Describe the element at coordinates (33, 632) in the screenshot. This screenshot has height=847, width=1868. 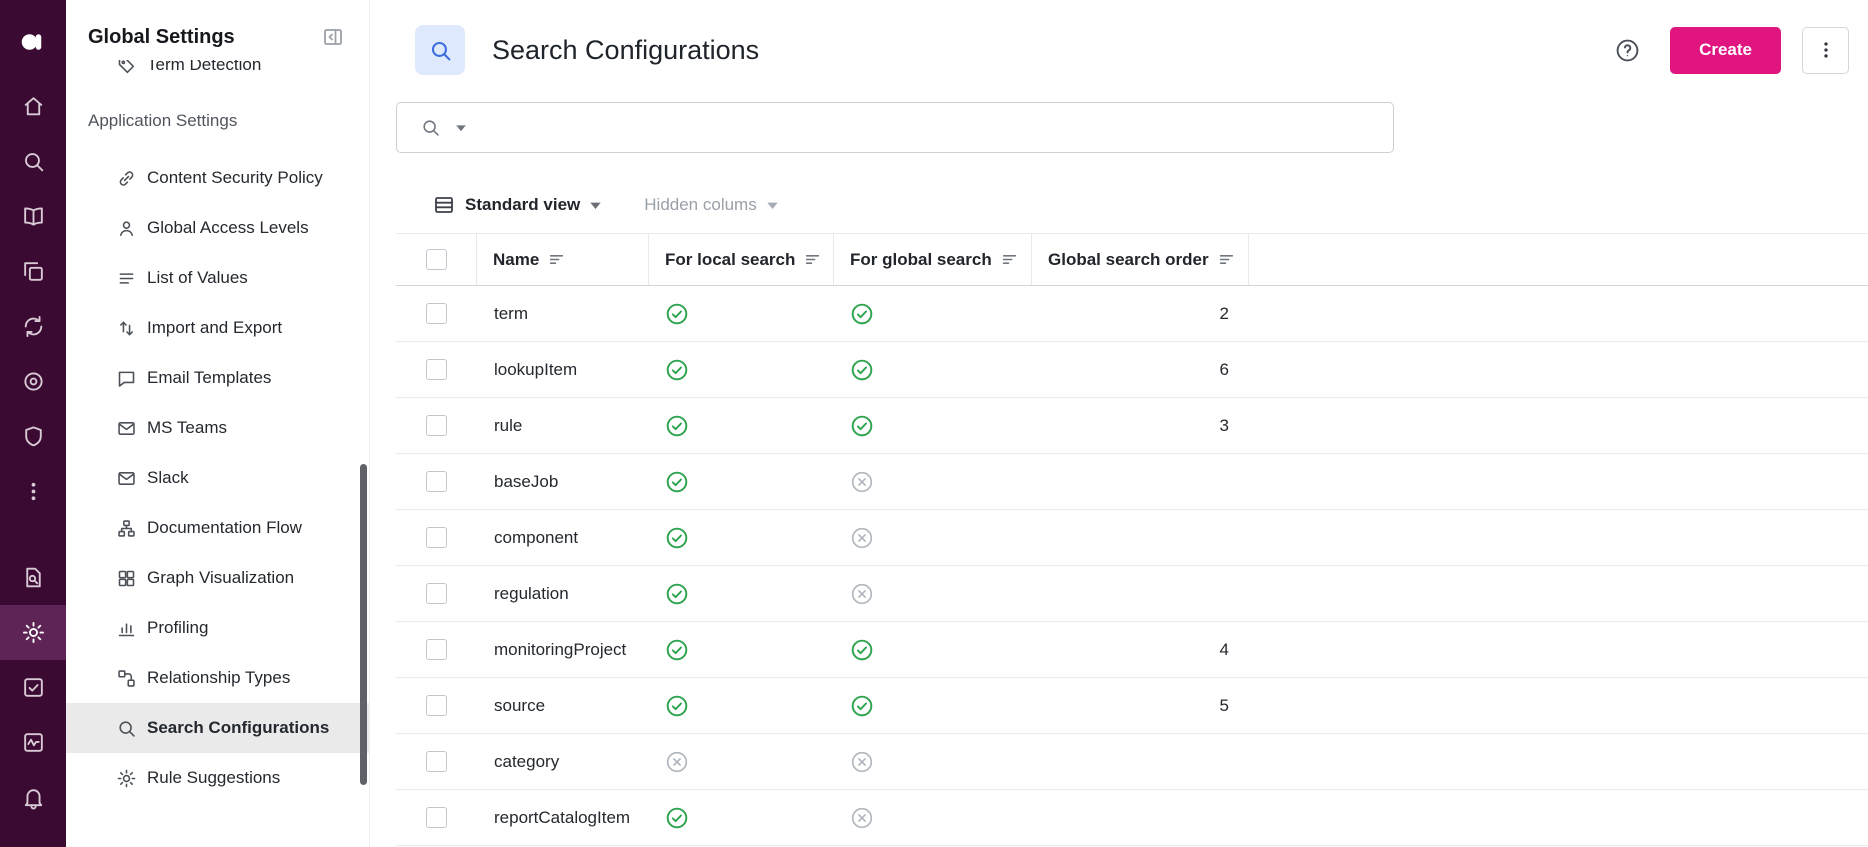
I see `rail-gear-button` at that location.